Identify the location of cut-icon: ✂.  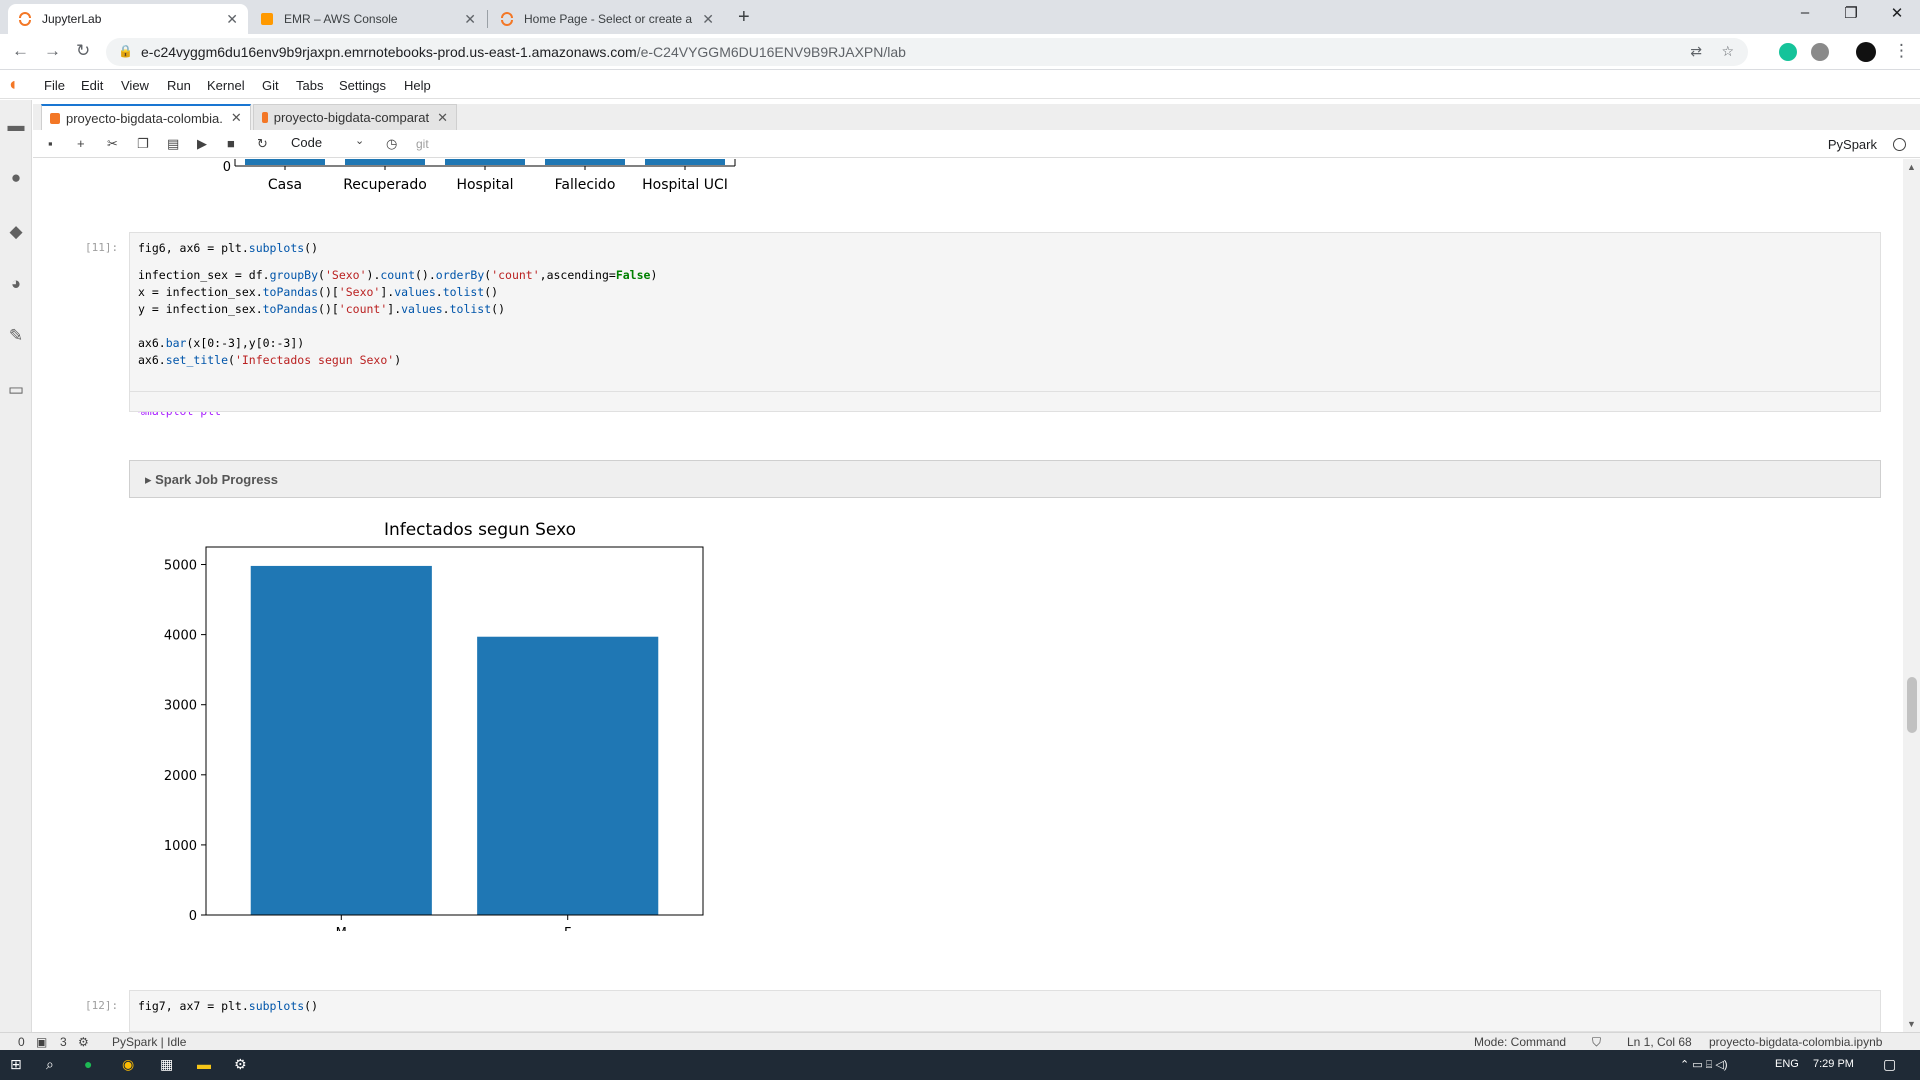
(112, 144).